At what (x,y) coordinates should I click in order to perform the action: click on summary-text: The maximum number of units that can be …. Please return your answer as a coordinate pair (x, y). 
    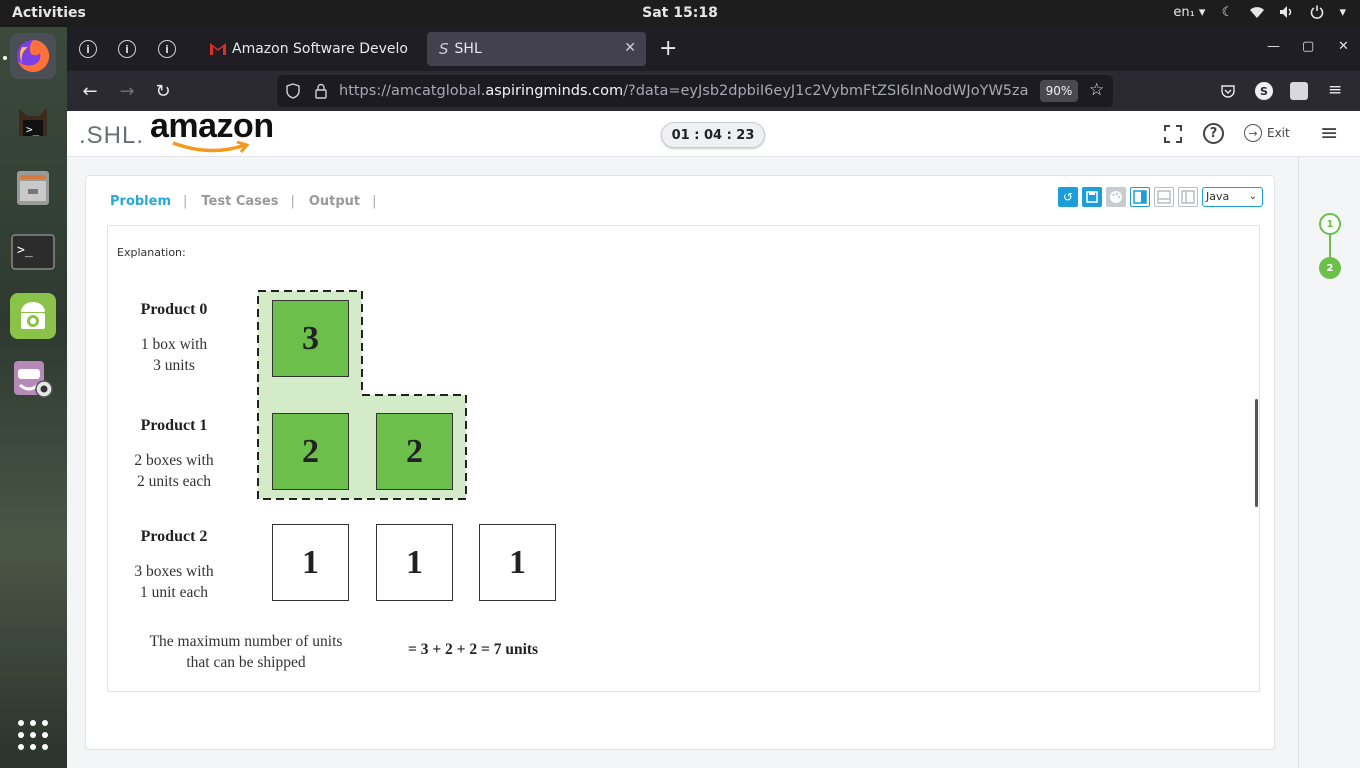
    Looking at the image, I should click on (246, 652).